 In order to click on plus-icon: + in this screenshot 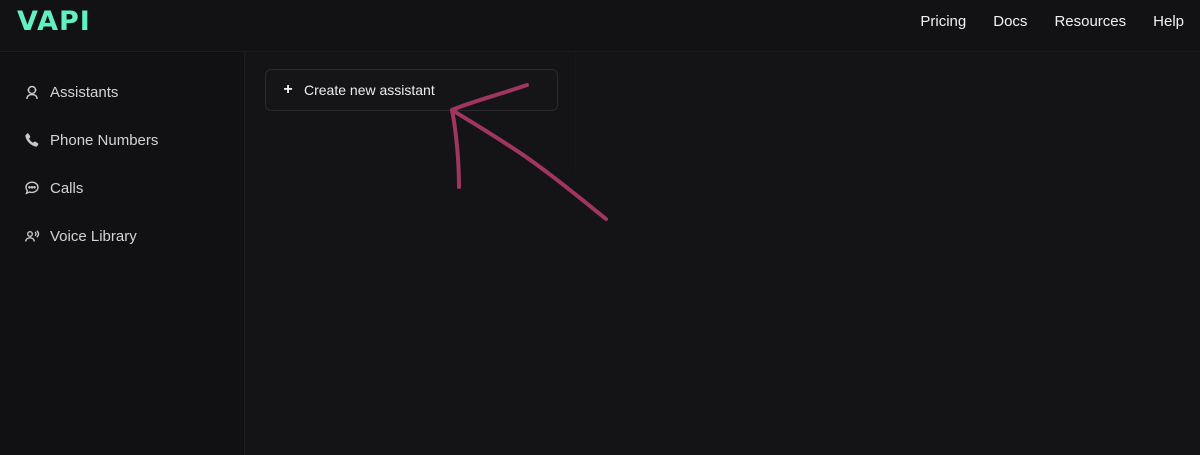, I will do `click(288, 89)`.